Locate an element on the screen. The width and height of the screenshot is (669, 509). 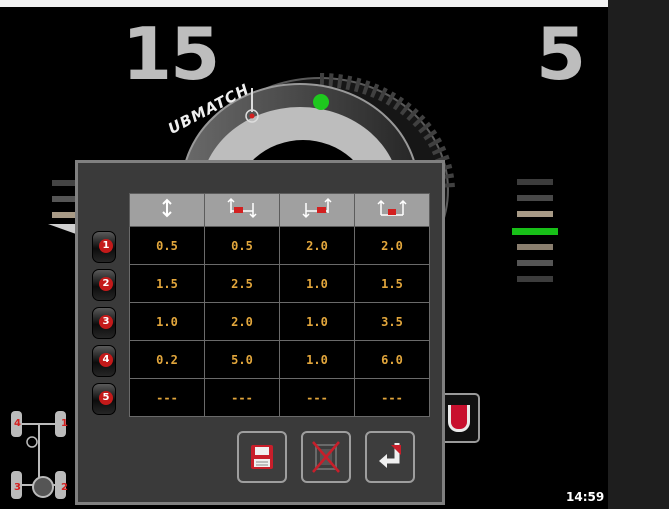
save-button is located at coordinates (262, 457).